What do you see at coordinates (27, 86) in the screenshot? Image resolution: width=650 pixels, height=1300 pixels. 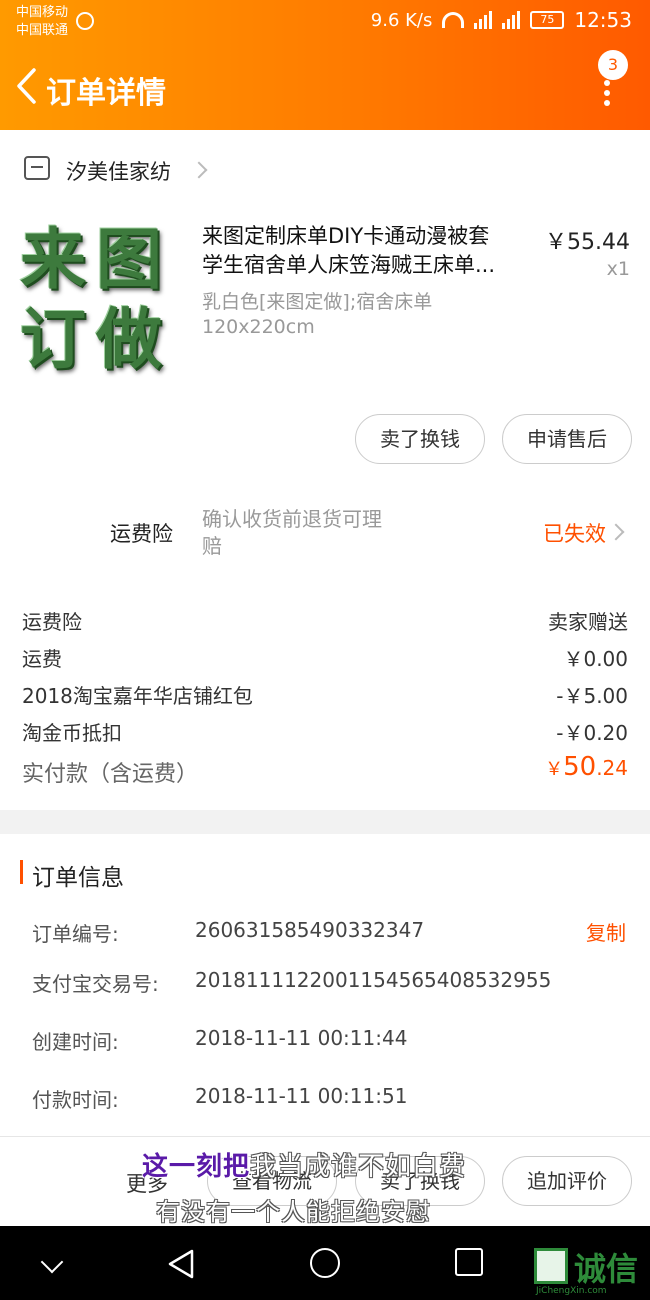 I see `back-arrow-icon` at bounding box center [27, 86].